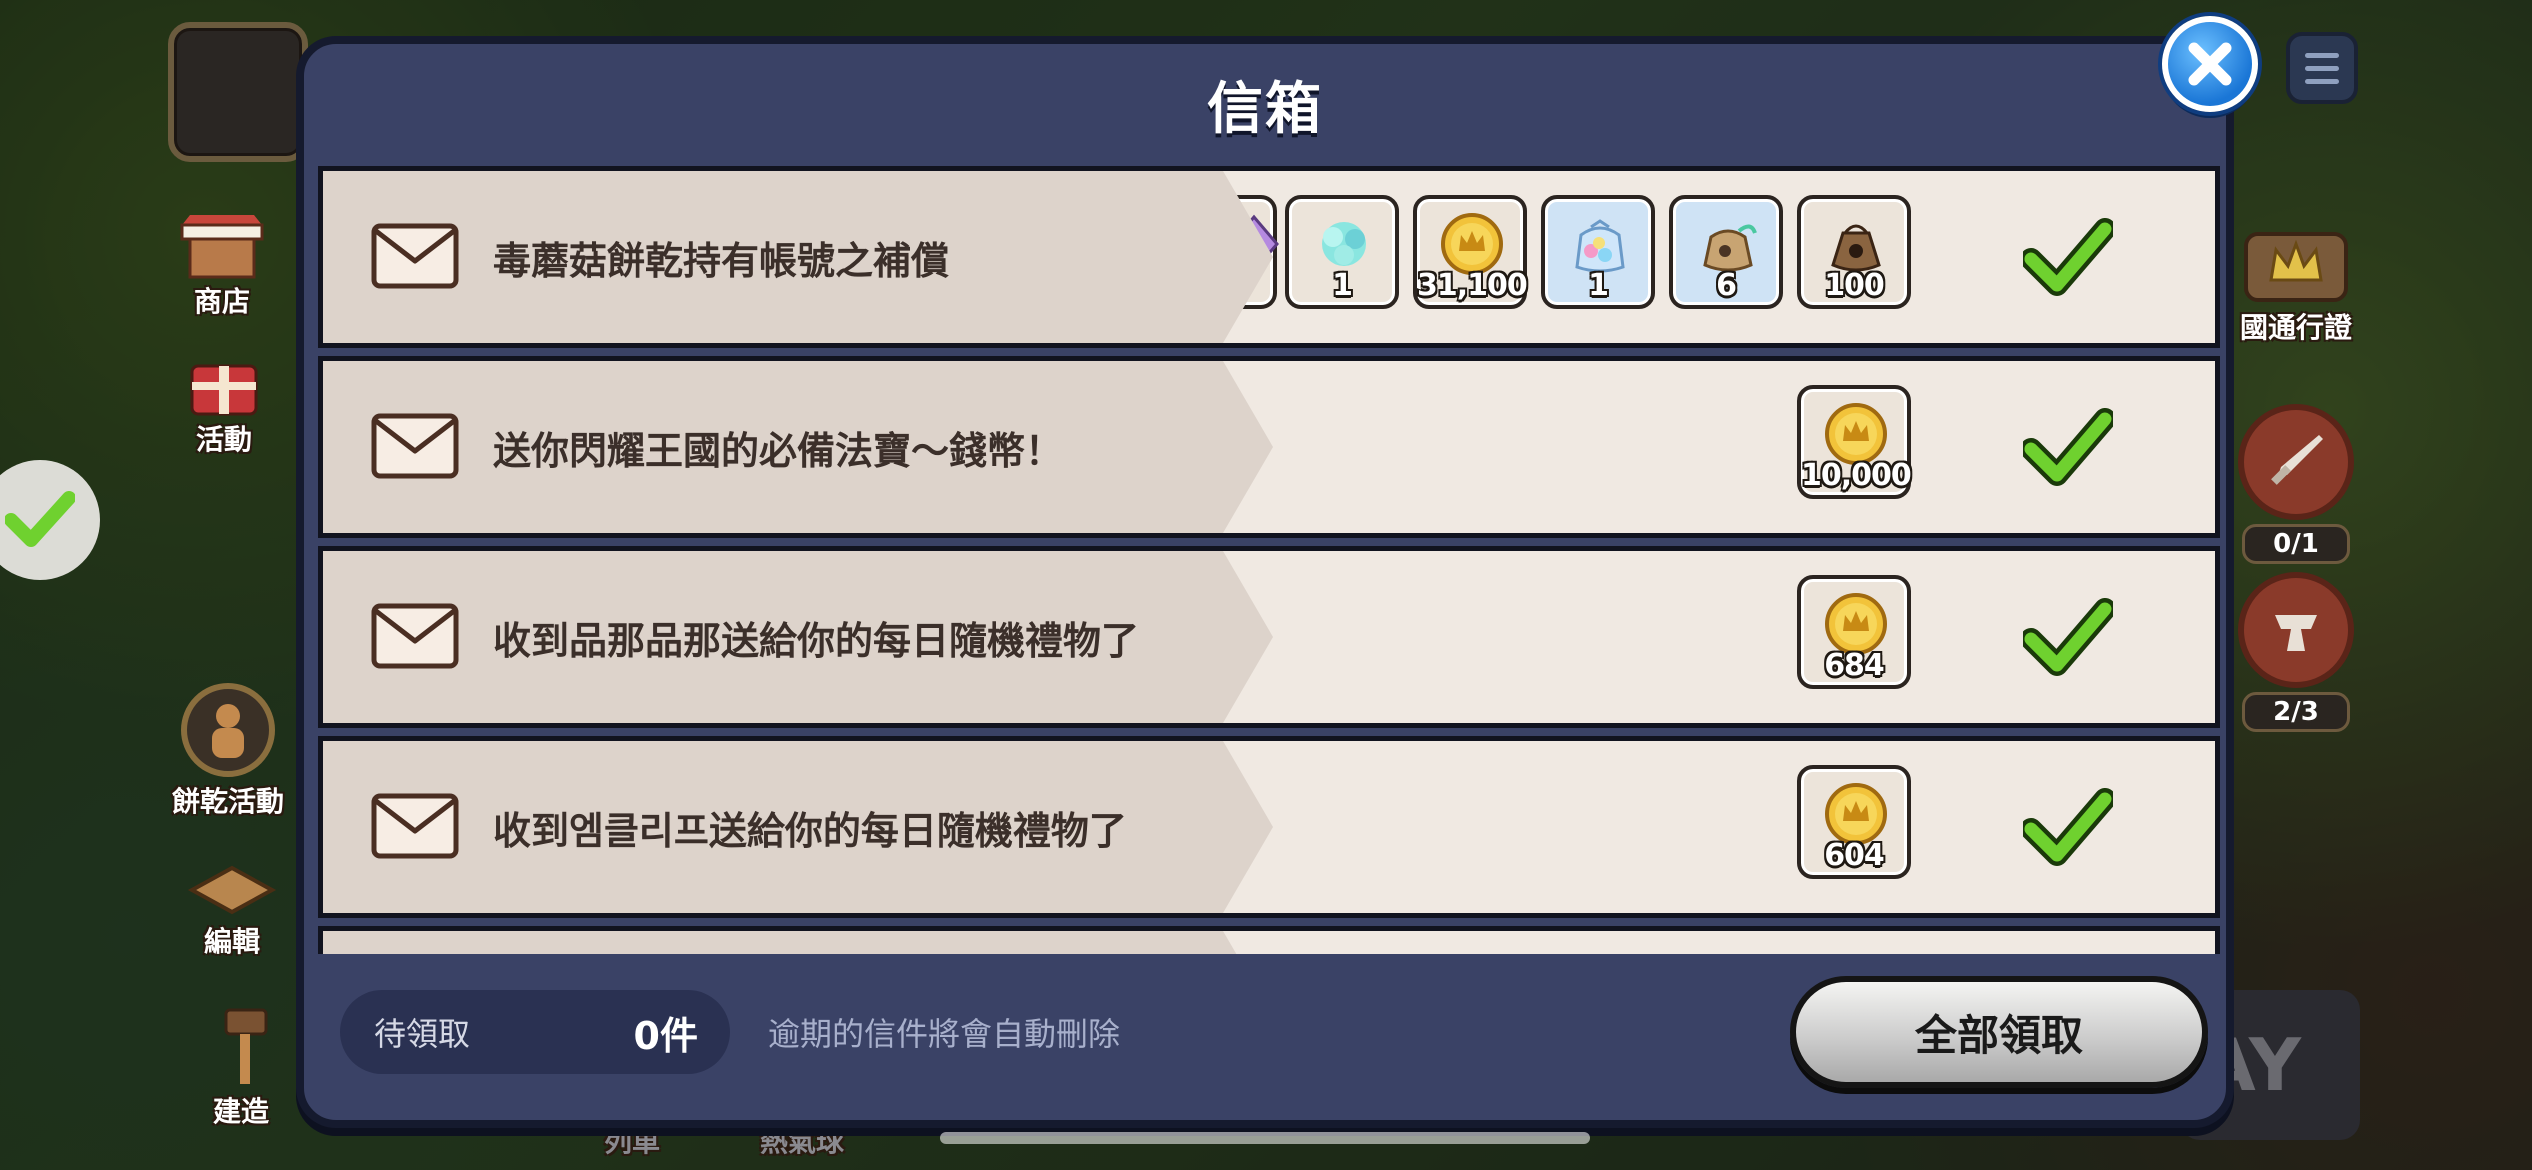  I want to click on side-menu-label: 商店, so click(221, 301).